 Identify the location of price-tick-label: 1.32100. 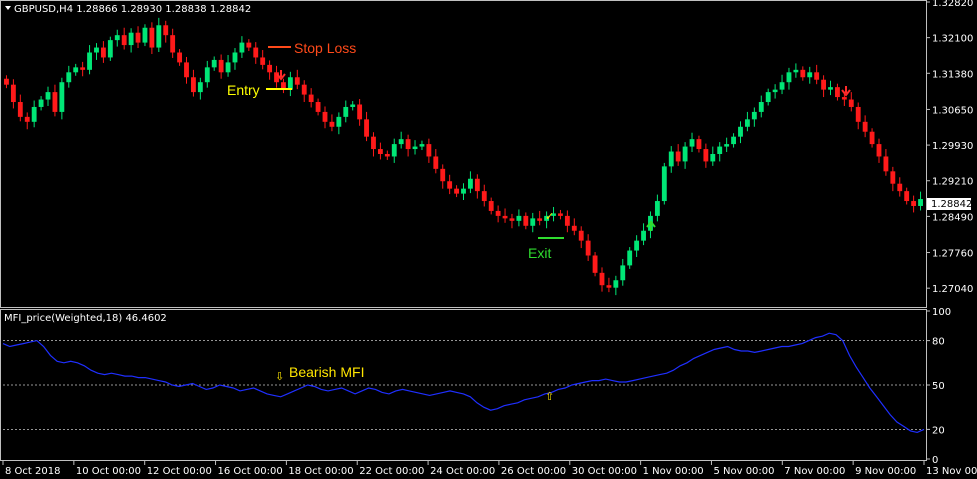
(952, 39).